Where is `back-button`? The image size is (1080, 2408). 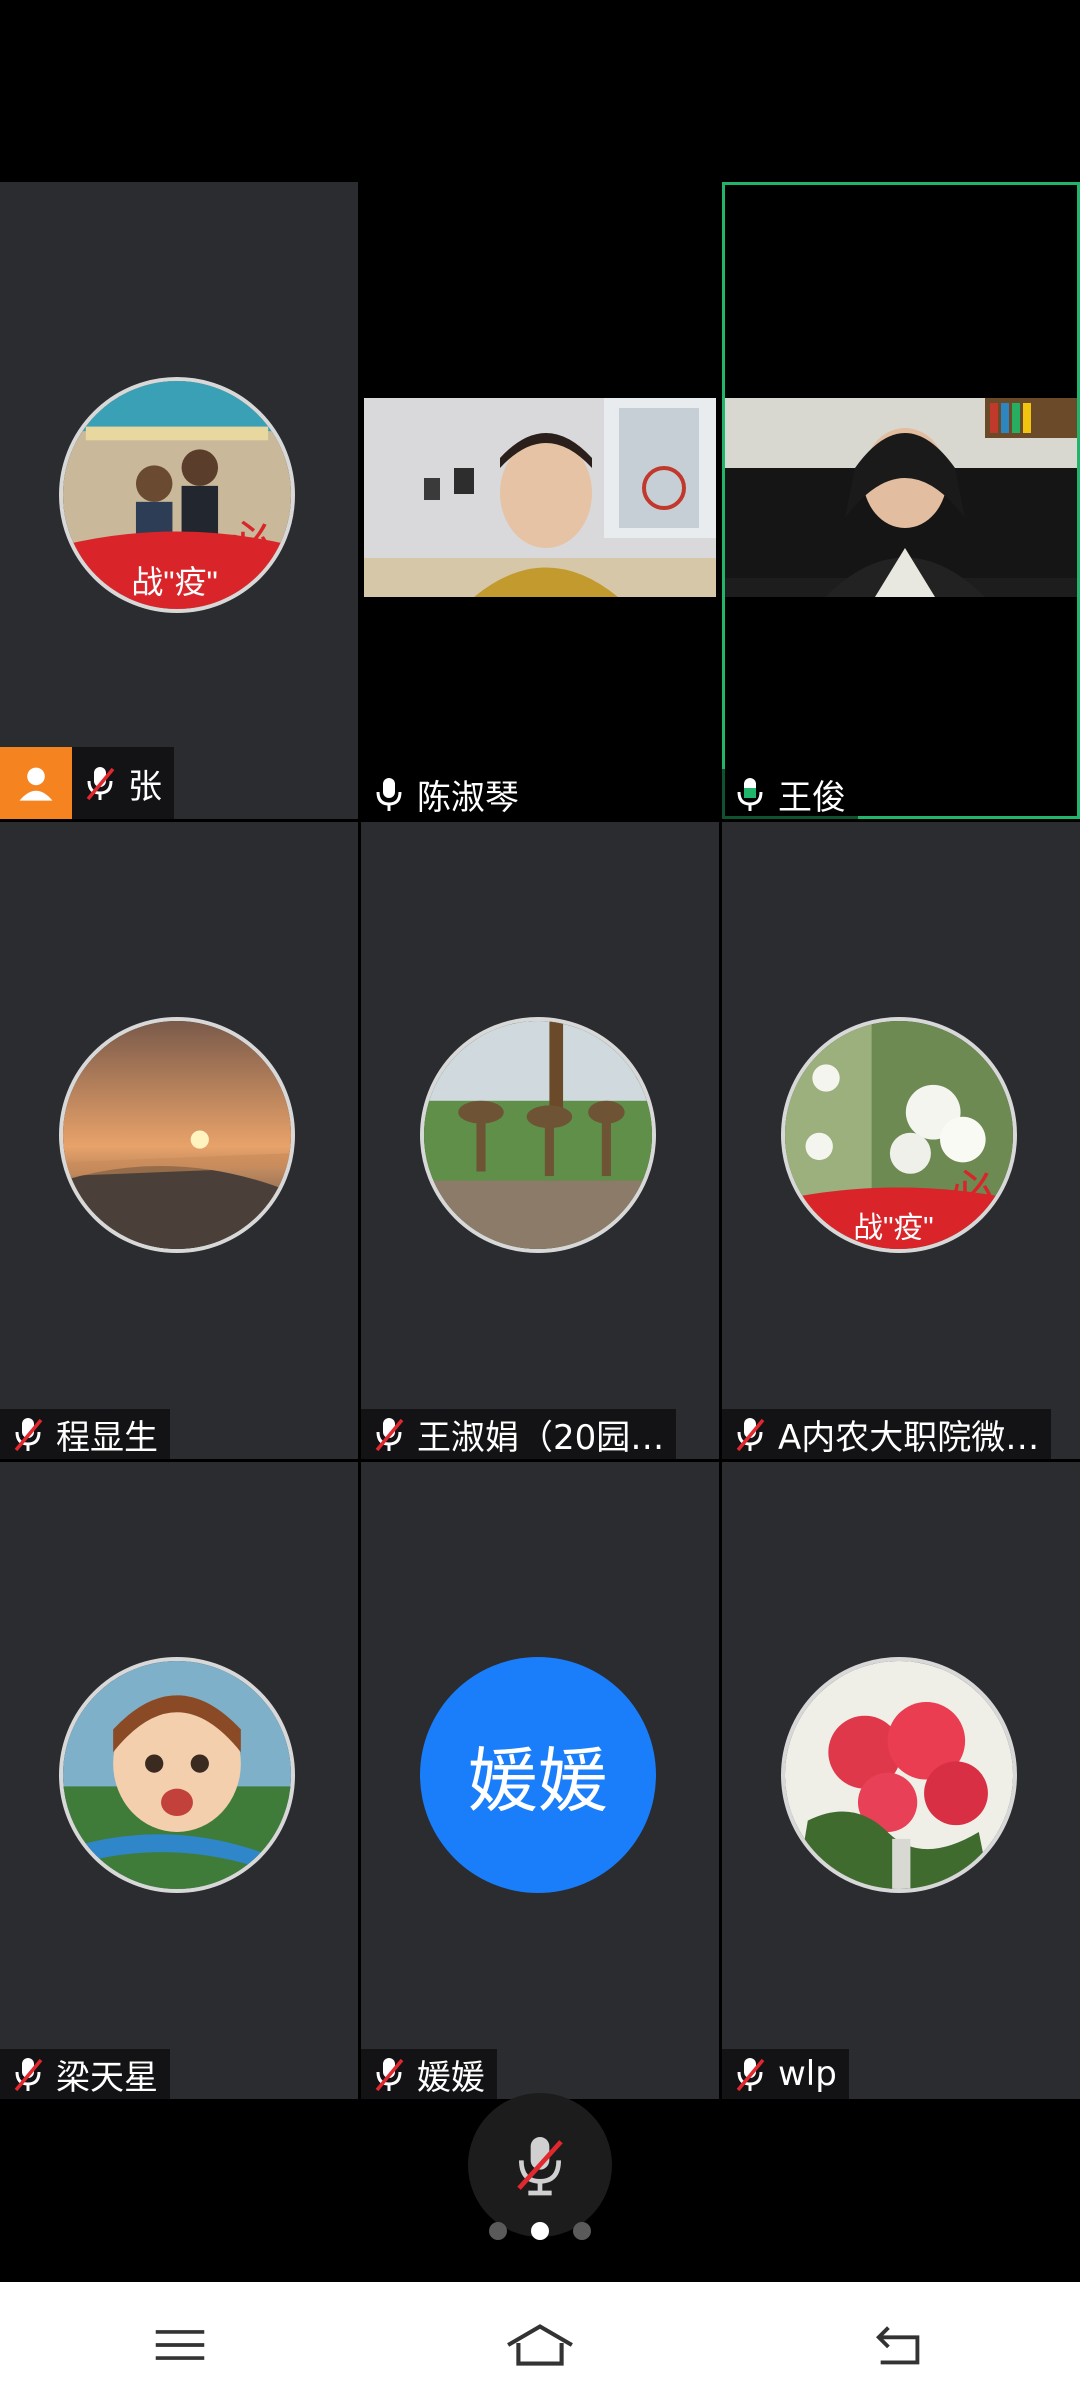
back-button is located at coordinates (900, 2345).